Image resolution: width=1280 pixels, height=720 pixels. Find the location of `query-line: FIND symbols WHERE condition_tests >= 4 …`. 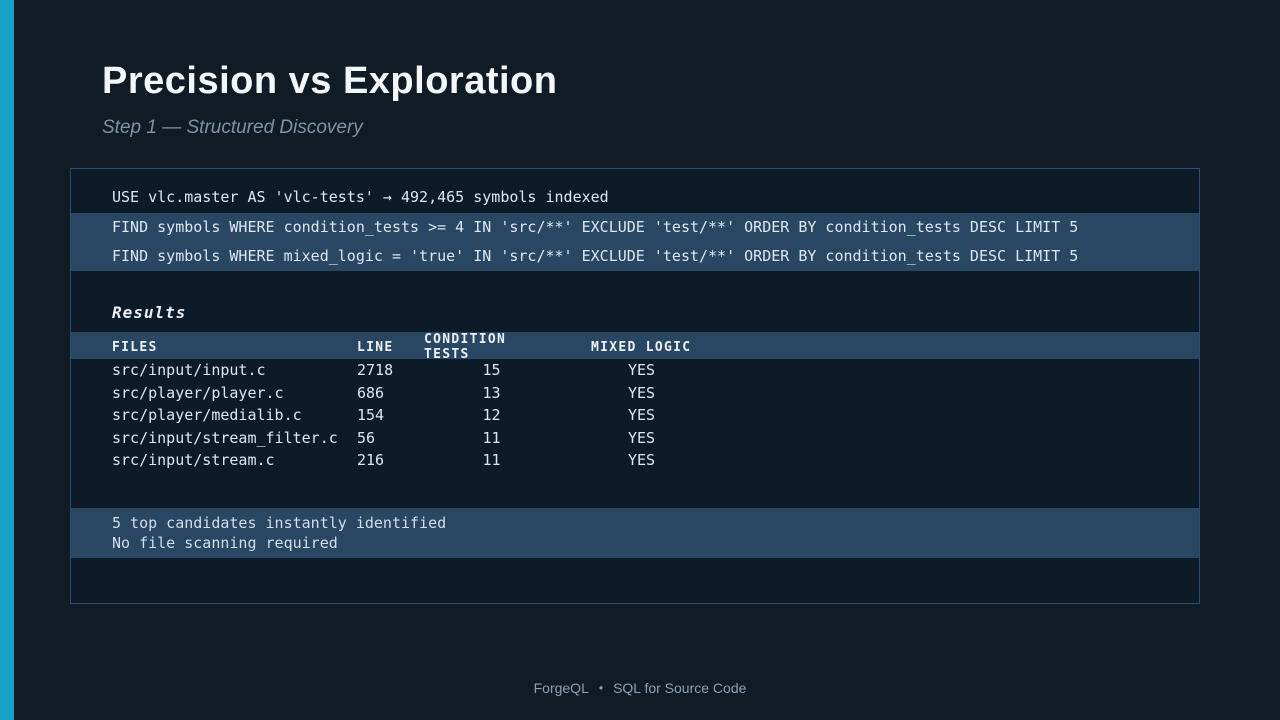

query-line: FIND symbols WHERE condition_tests >= 4 … is located at coordinates (595, 227).